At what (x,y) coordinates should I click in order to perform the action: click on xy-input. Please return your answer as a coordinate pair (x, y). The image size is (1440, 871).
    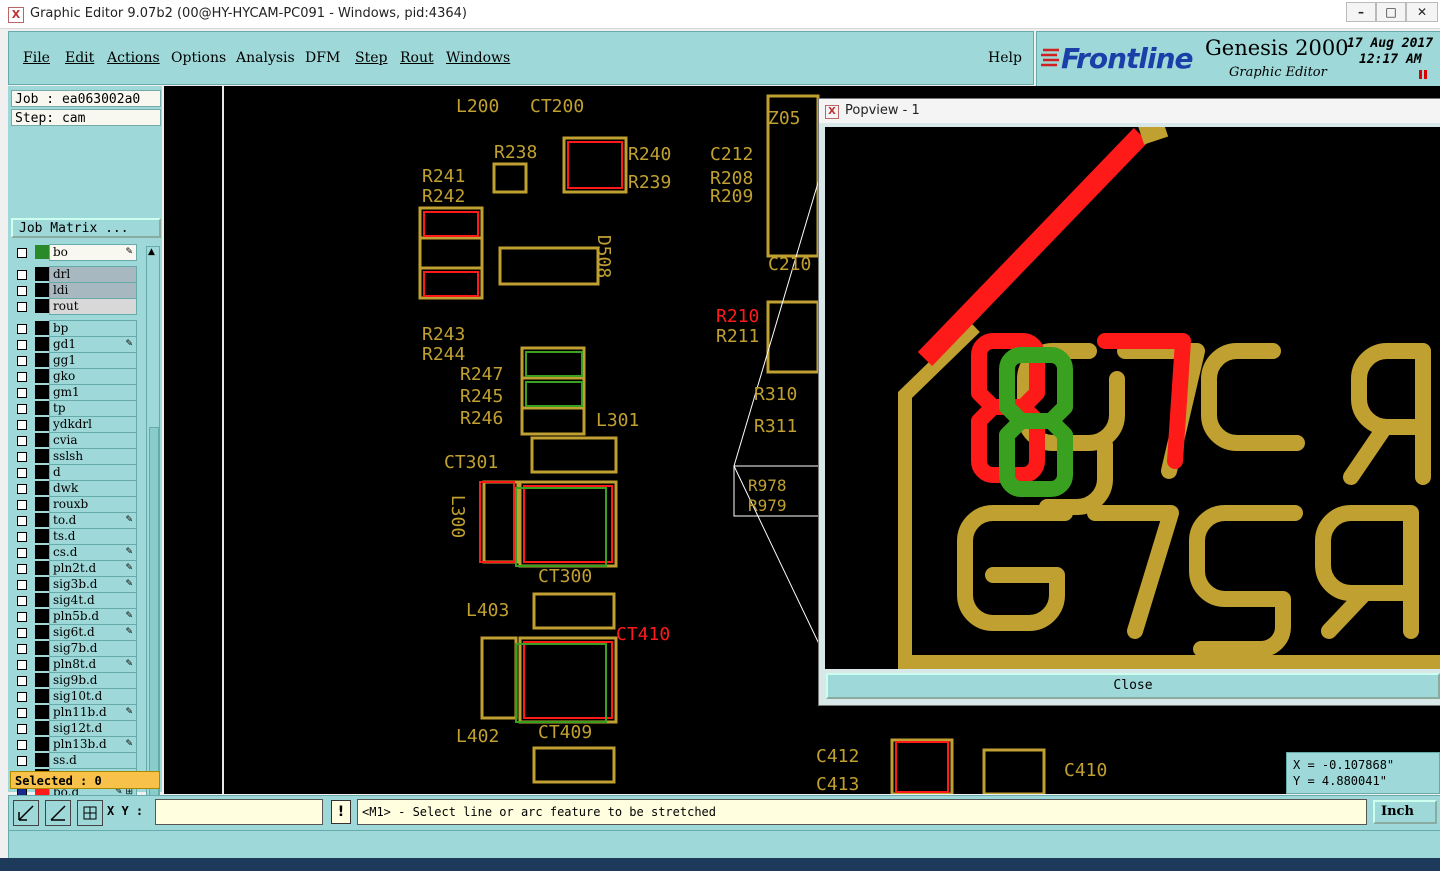
    Looking at the image, I should click on (239, 812).